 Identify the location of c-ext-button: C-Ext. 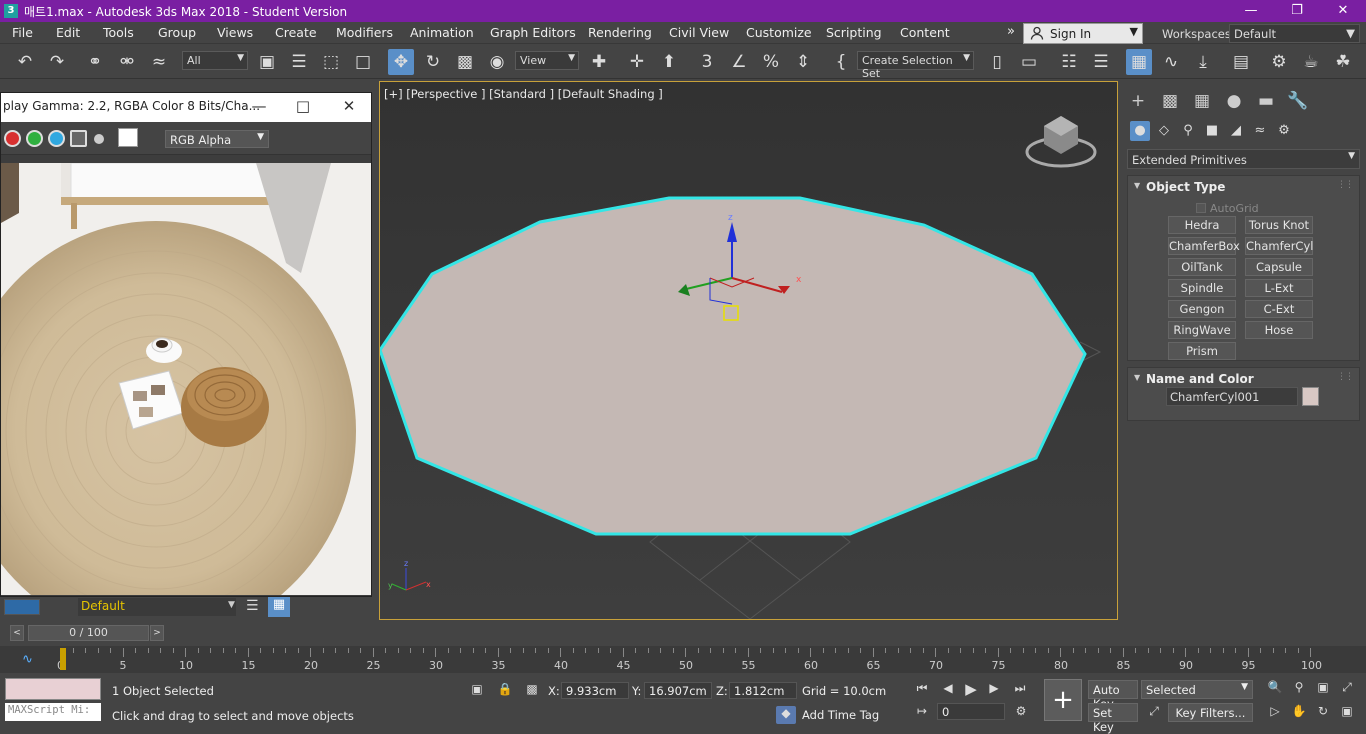
(1279, 309).